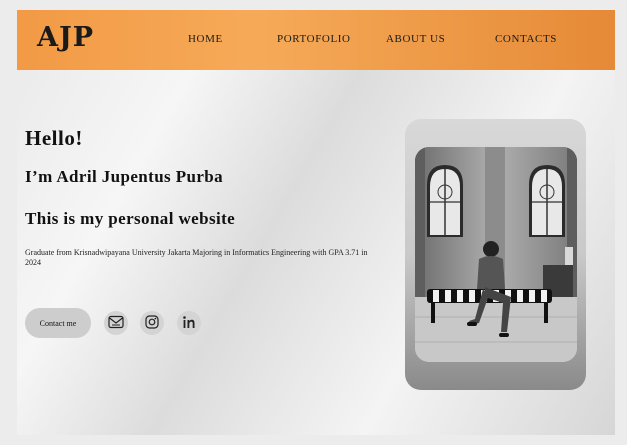 Image resolution: width=627 pixels, height=445 pixels. I want to click on instagram-button, so click(152, 323).